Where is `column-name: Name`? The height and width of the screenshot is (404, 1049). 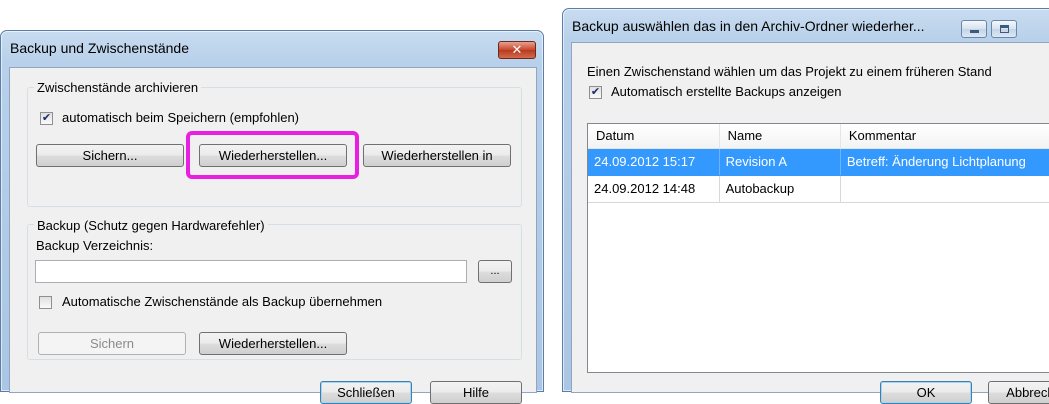 column-name: Name is located at coordinates (780, 136).